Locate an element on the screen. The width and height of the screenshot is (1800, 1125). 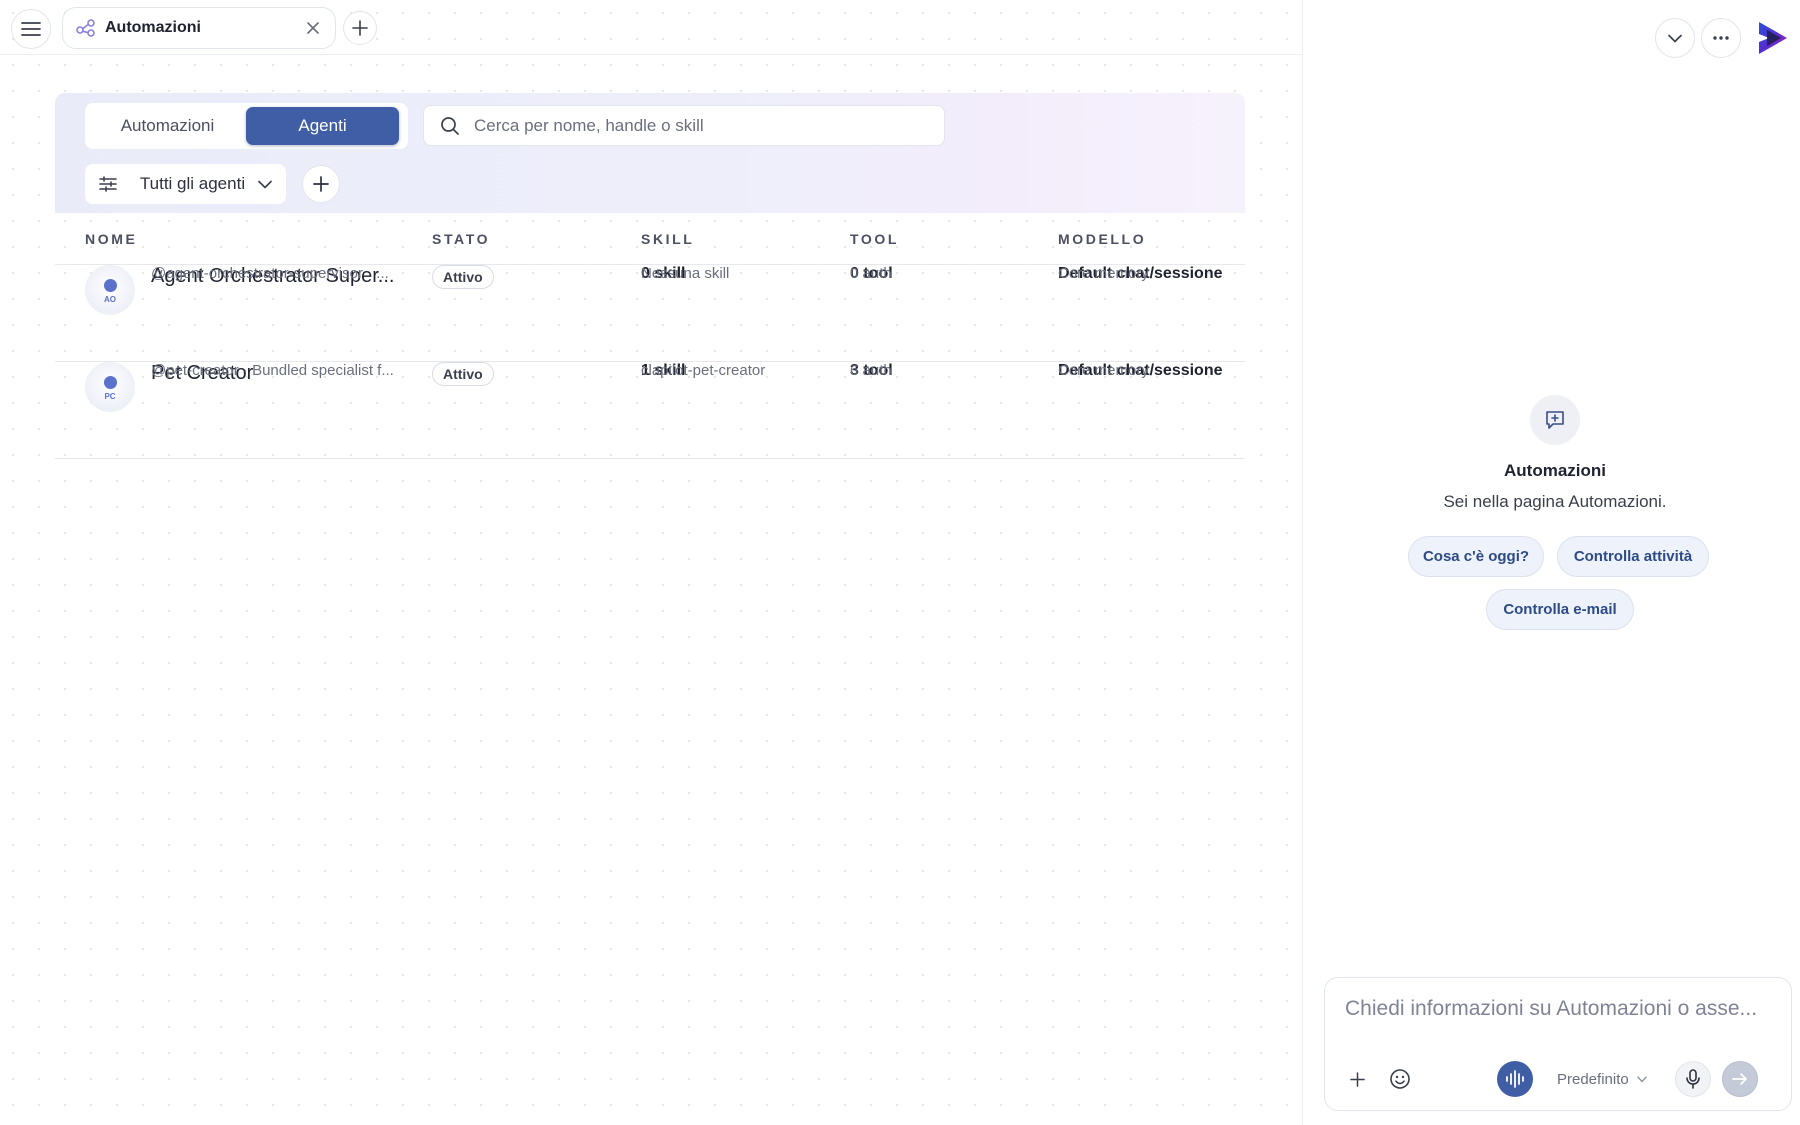
tab-automazioni: Automazioni is located at coordinates (199, 28).